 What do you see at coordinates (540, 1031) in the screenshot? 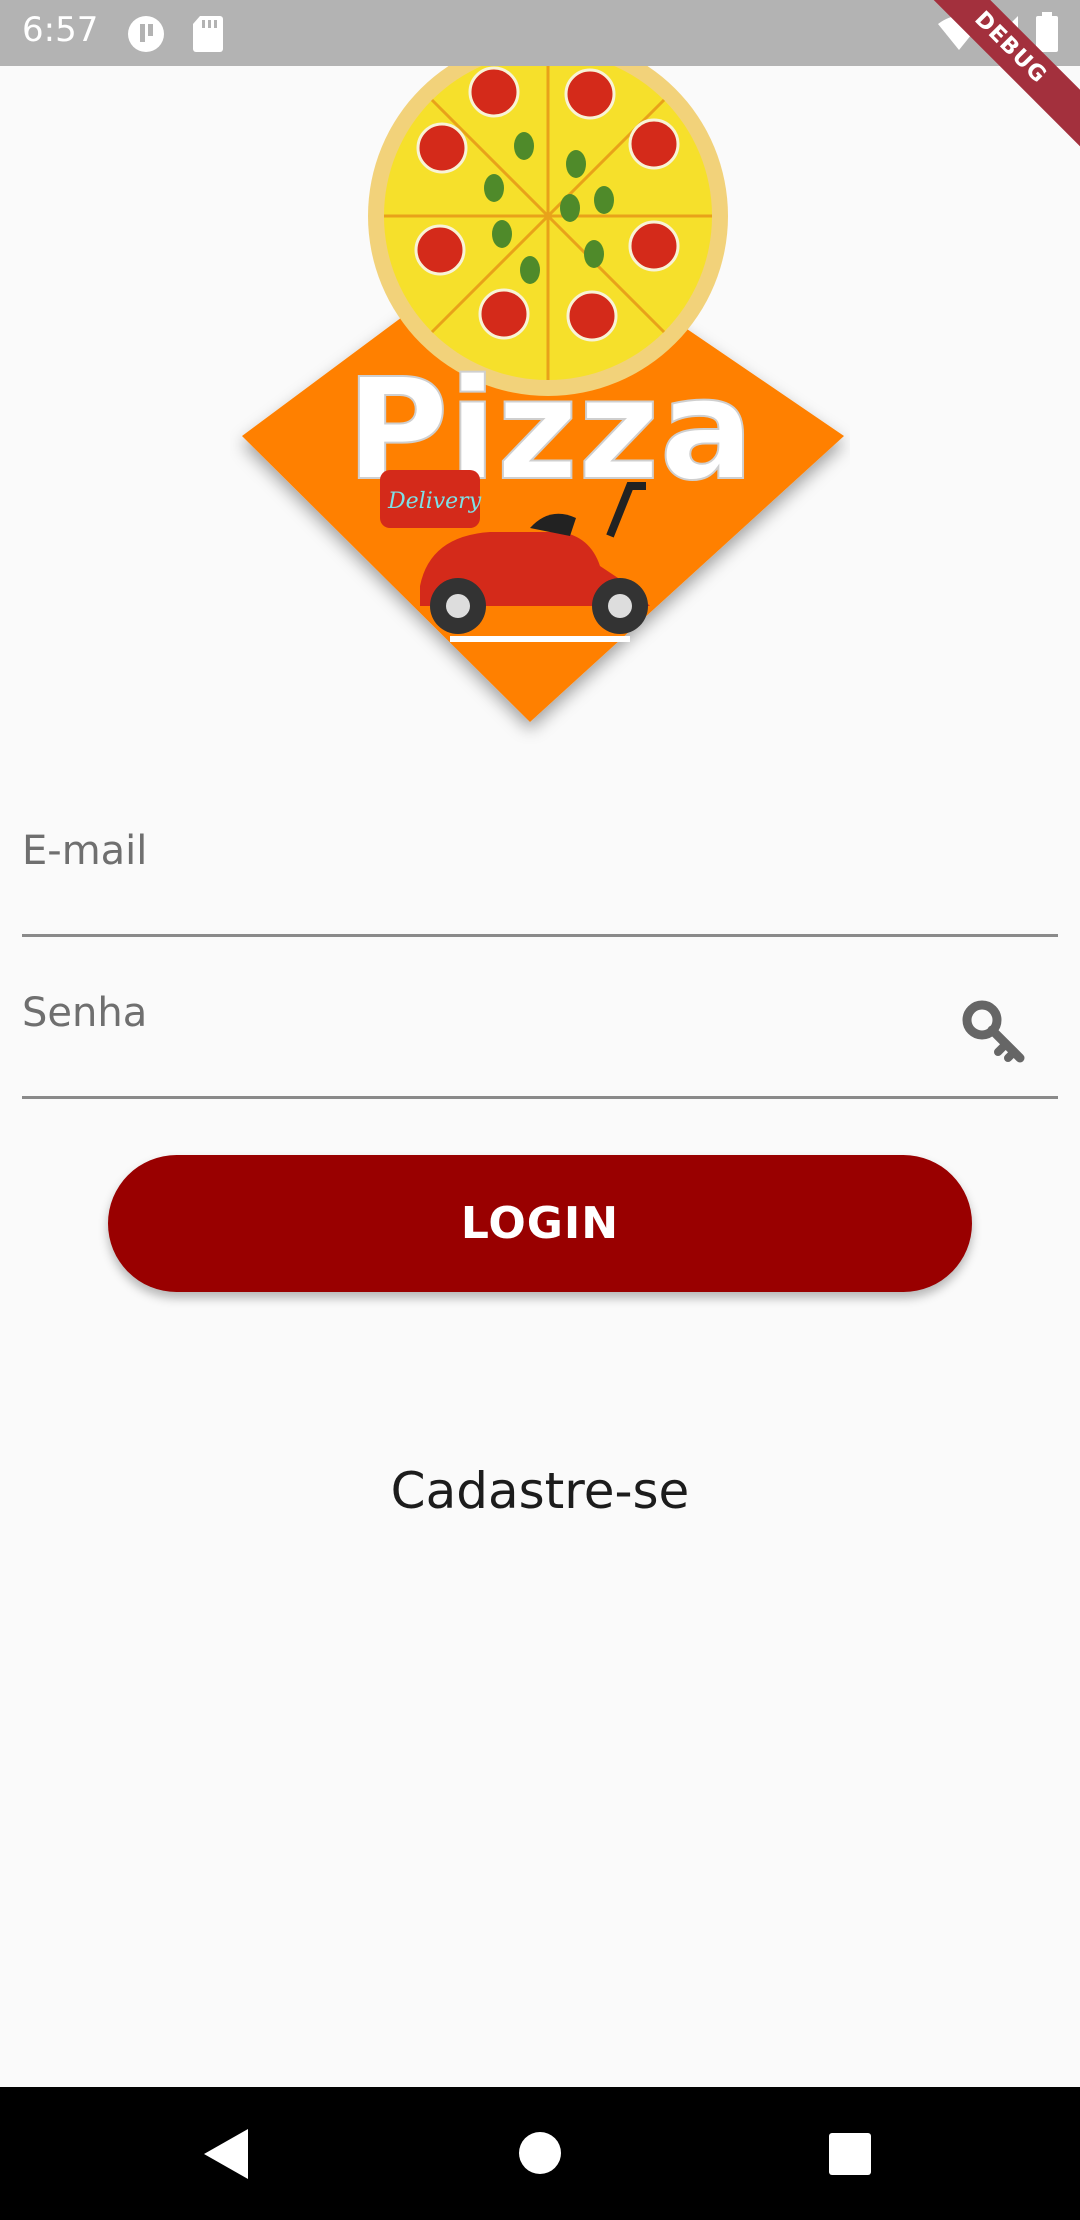
I see `password-field: Senha` at bounding box center [540, 1031].